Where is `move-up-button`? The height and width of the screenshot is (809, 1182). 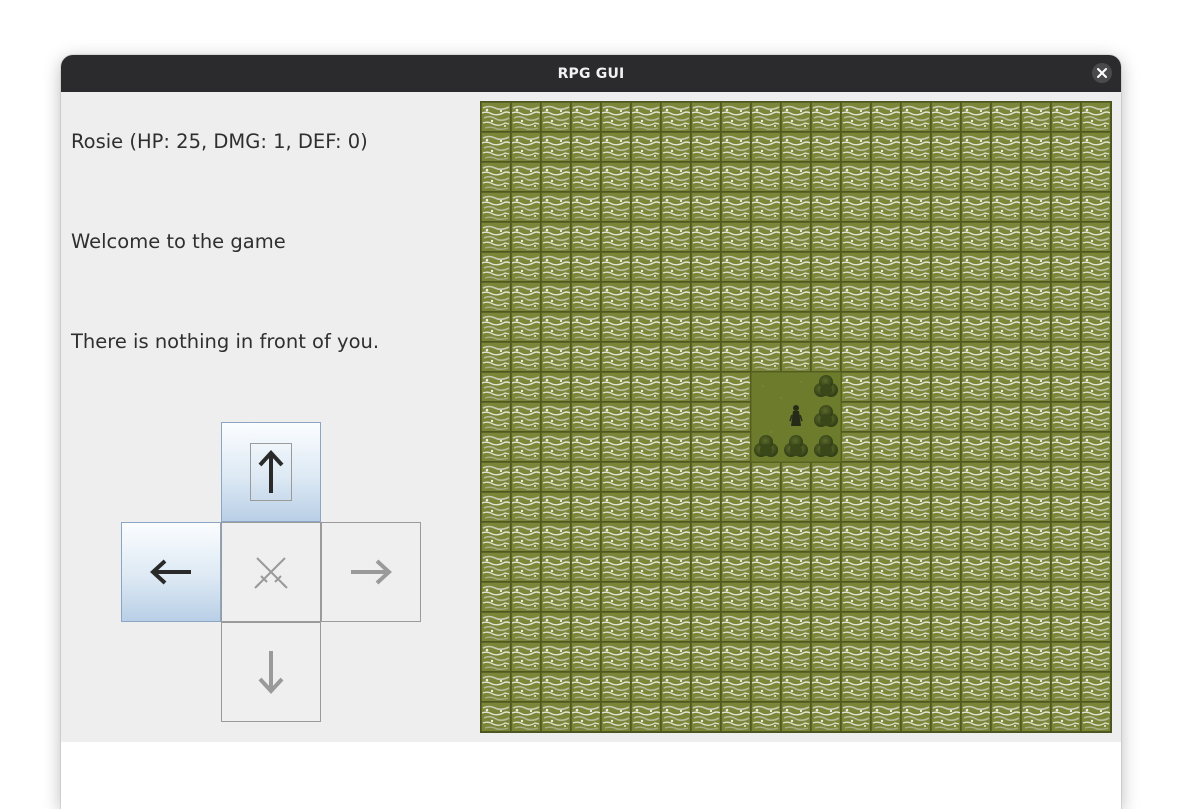 move-up-button is located at coordinates (271, 472).